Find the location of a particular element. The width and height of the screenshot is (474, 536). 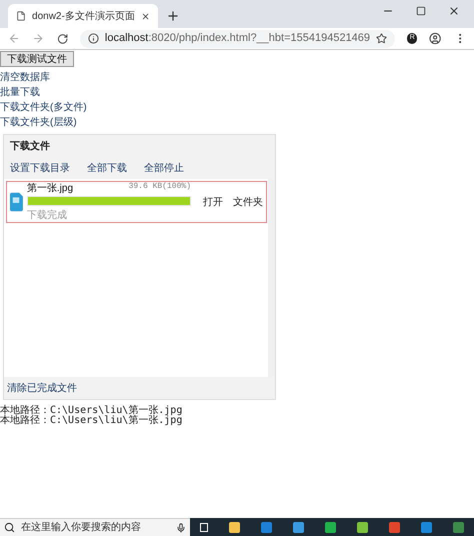

file-name: 第一张.jpg is located at coordinates (50, 189).